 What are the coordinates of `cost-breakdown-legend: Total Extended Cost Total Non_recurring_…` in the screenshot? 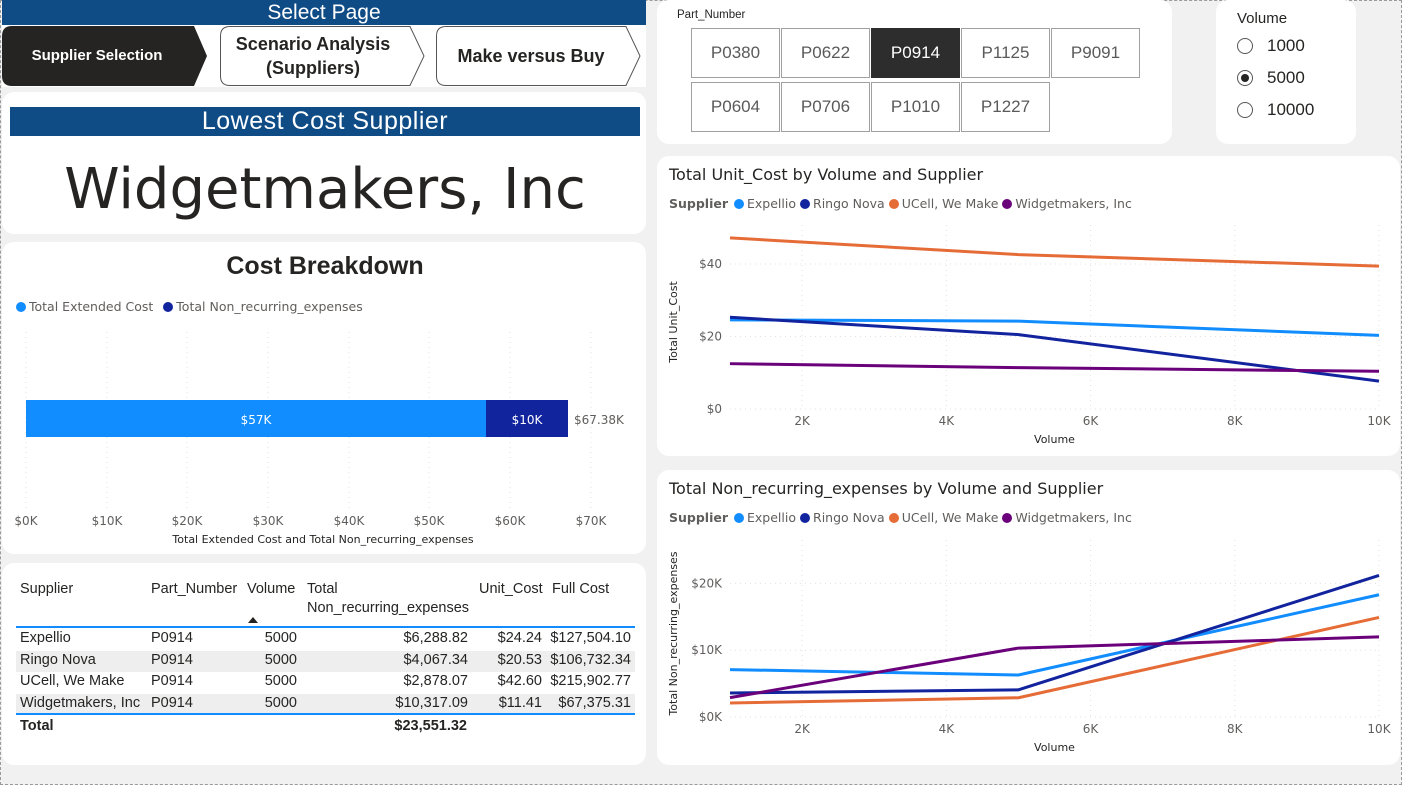 It's located at (192, 306).